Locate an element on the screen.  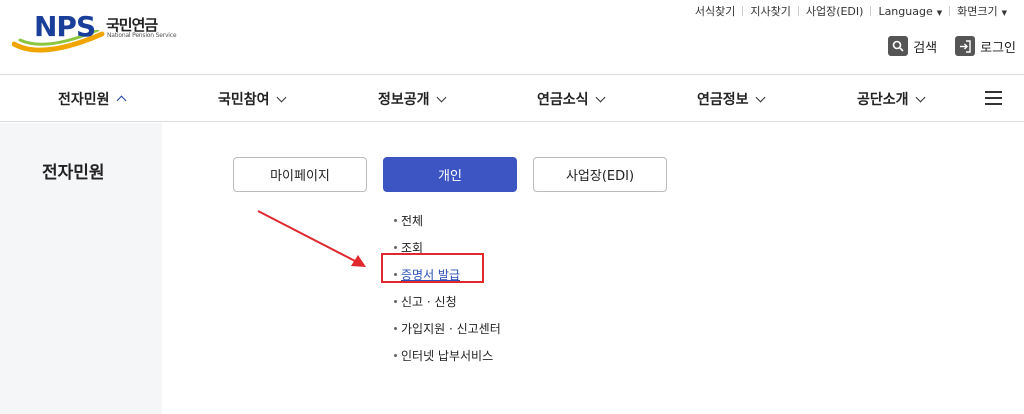
sub-menu-item-report: 신고 · 신청 is located at coordinates (447, 301).